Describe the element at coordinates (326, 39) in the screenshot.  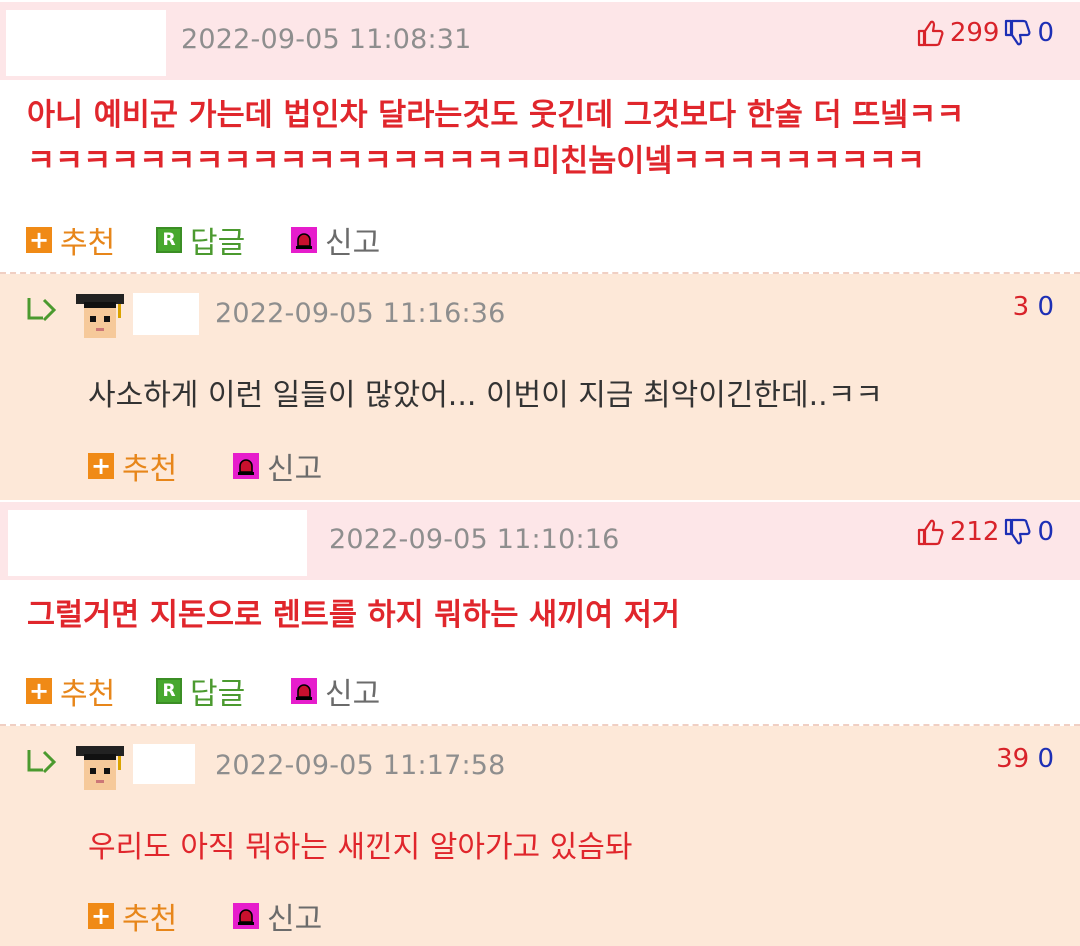
I see `comment-timestamp: 2022-09-05 11:08:31` at that location.